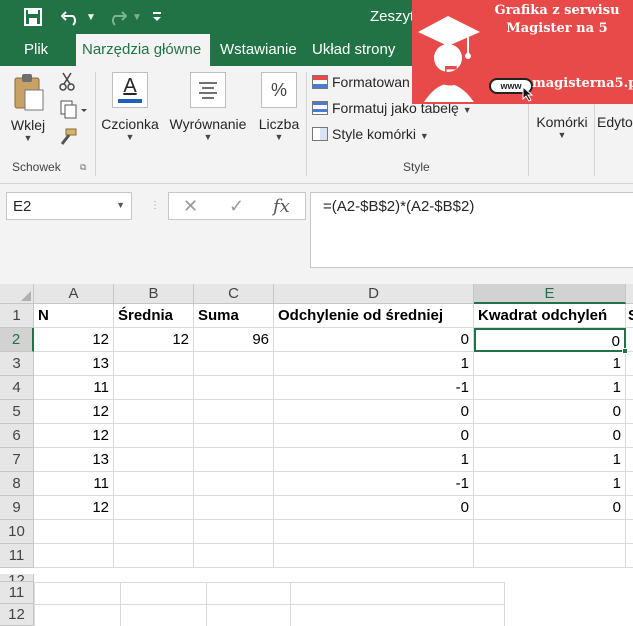 The width and height of the screenshot is (633, 626). I want to click on formula-input: =(A2-$B$2)*(A2-$B$2), so click(471, 230).